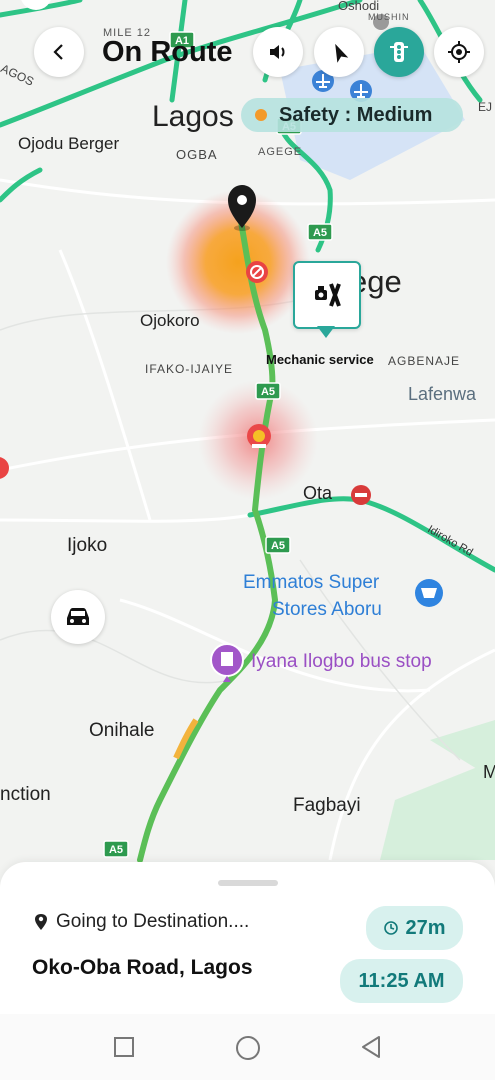  I want to click on store-pin-icon, so click(429, 593).